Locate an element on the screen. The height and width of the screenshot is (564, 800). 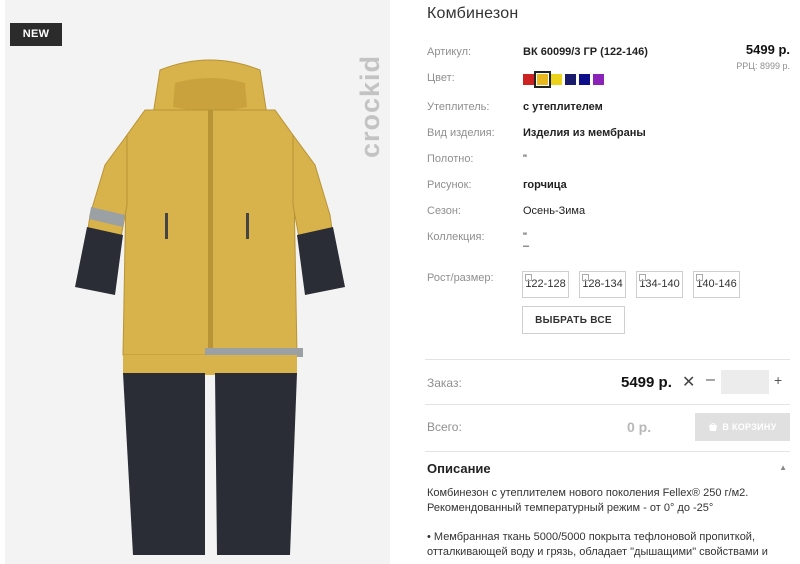
increase-button: + is located at coordinates (778, 380).